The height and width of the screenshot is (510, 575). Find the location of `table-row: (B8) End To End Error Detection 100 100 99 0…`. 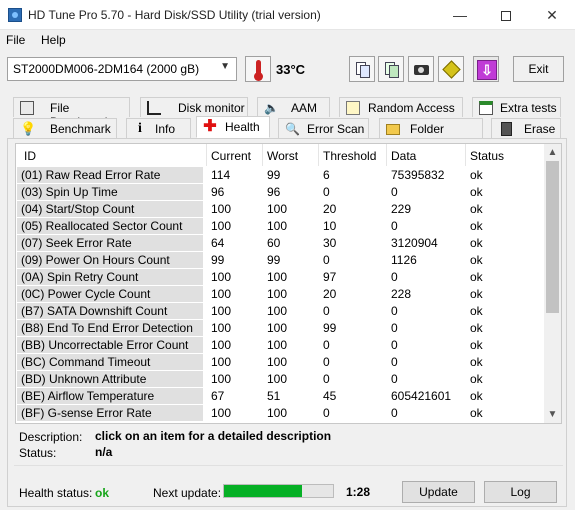

table-row: (B8) End To End Error Detection 100 100 99 0… is located at coordinates (281, 328).